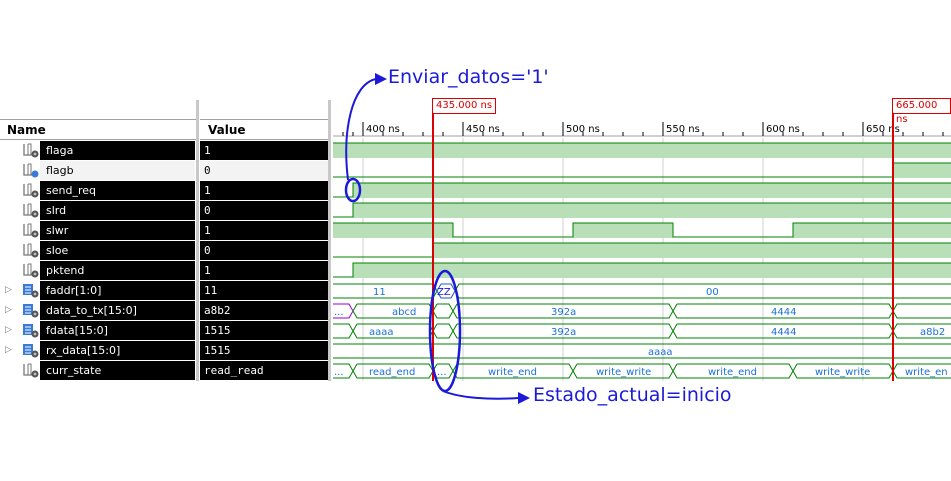 Image resolution: width=951 pixels, height=481 pixels. What do you see at coordinates (921, 111) in the screenshot?
I see `cursor-time-label: 665.000 ns` at bounding box center [921, 111].